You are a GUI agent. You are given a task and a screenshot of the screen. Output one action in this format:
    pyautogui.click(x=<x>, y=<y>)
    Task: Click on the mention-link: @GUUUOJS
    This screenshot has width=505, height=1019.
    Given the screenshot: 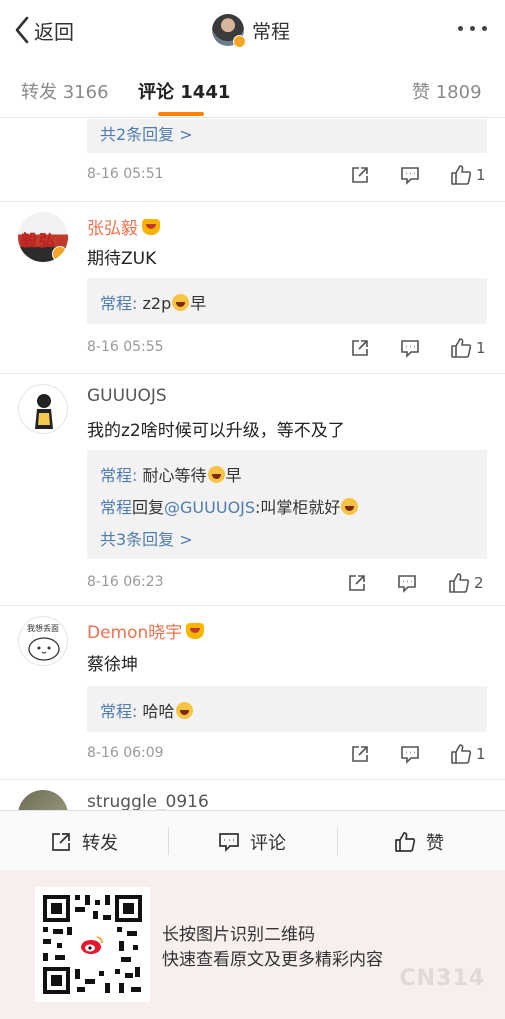 What is the action you would take?
    pyautogui.click(x=209, y=507)
    